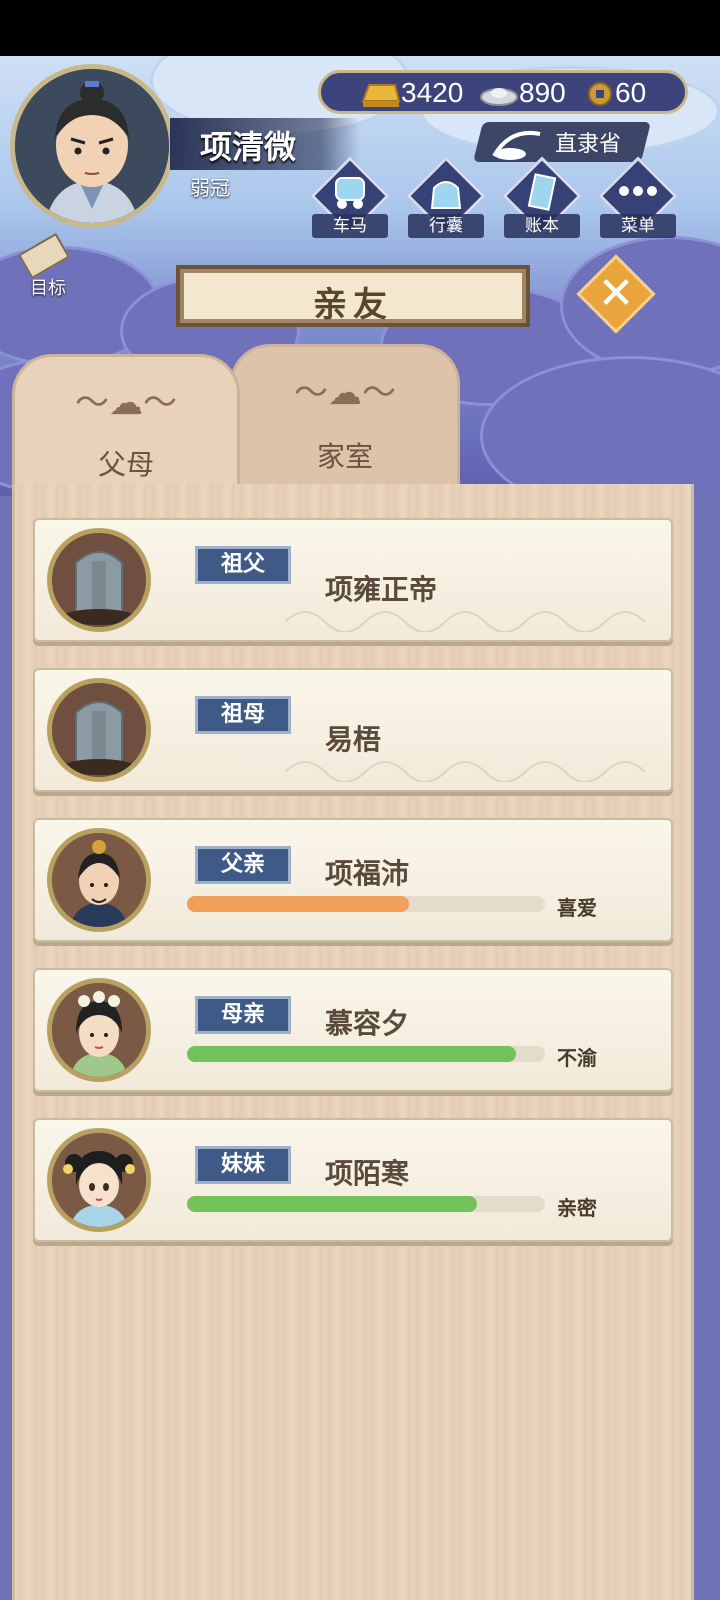  I want to click on player-title: 弱冠, so click(210, 188).